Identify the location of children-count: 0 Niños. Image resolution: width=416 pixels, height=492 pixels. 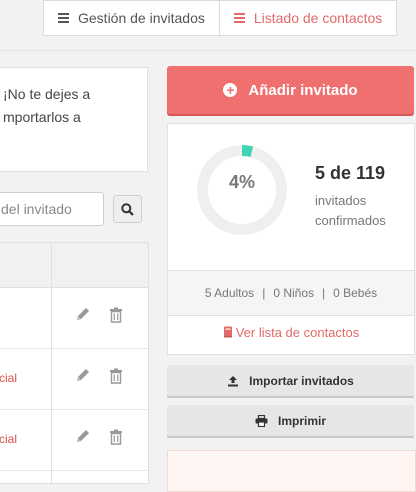
(293, 293).